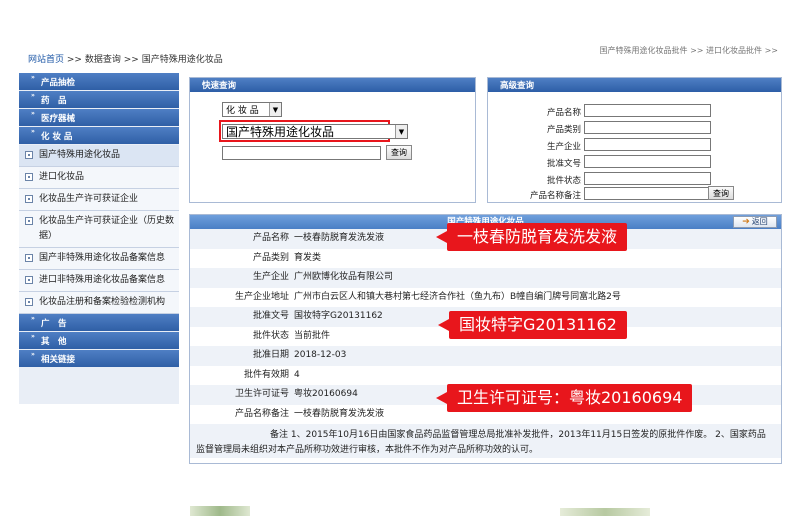 Image resolution: width=790 pixels, height=516 pixels. I want to click on advanced-search-title: 高级查询, so click(634, 85).